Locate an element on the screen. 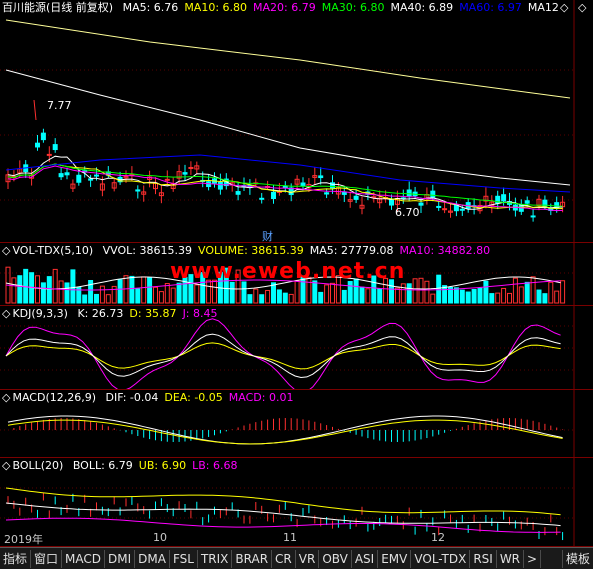 This screenshot has width=593, height=569. tab-template: 模板 is located at coordinates (577, 558).